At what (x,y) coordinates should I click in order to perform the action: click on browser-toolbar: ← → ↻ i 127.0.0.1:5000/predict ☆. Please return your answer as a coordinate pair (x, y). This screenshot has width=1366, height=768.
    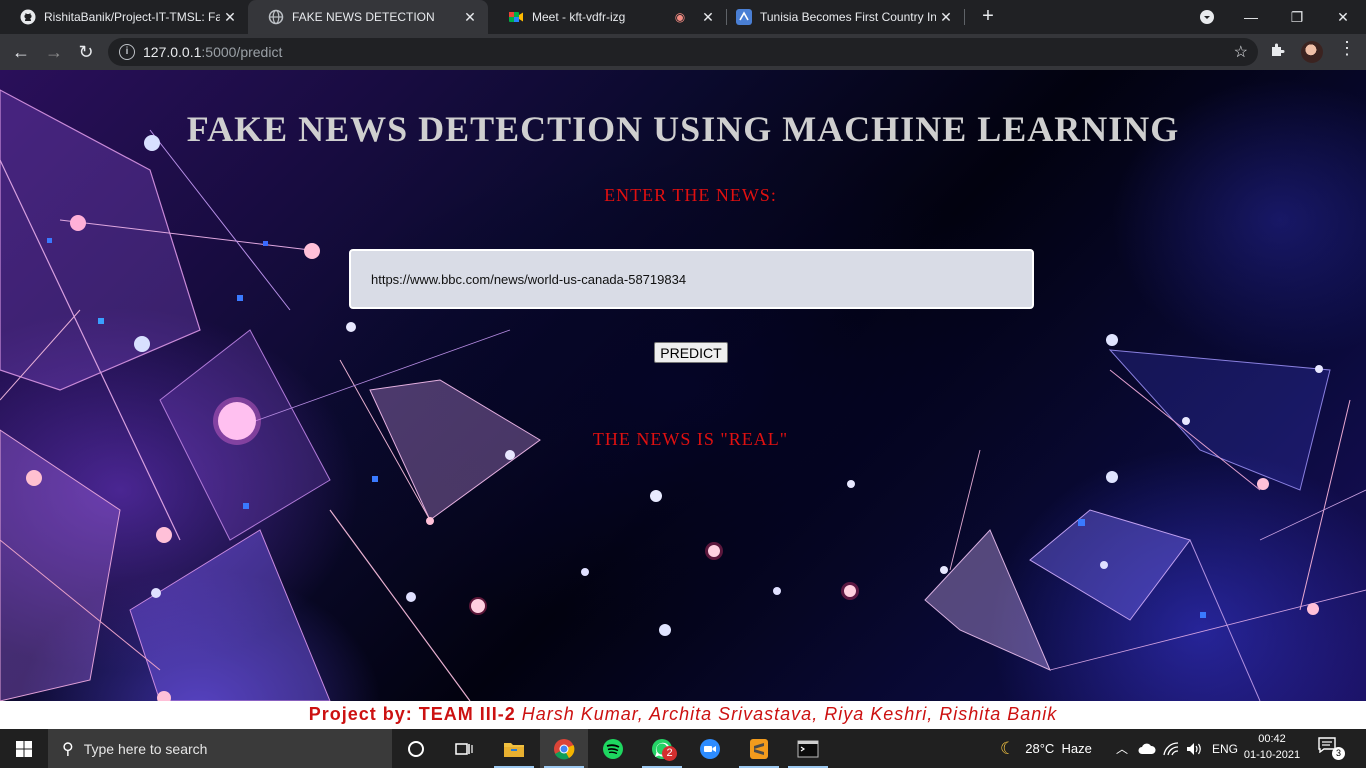
    Looking at the image, I should click on (683, 52).